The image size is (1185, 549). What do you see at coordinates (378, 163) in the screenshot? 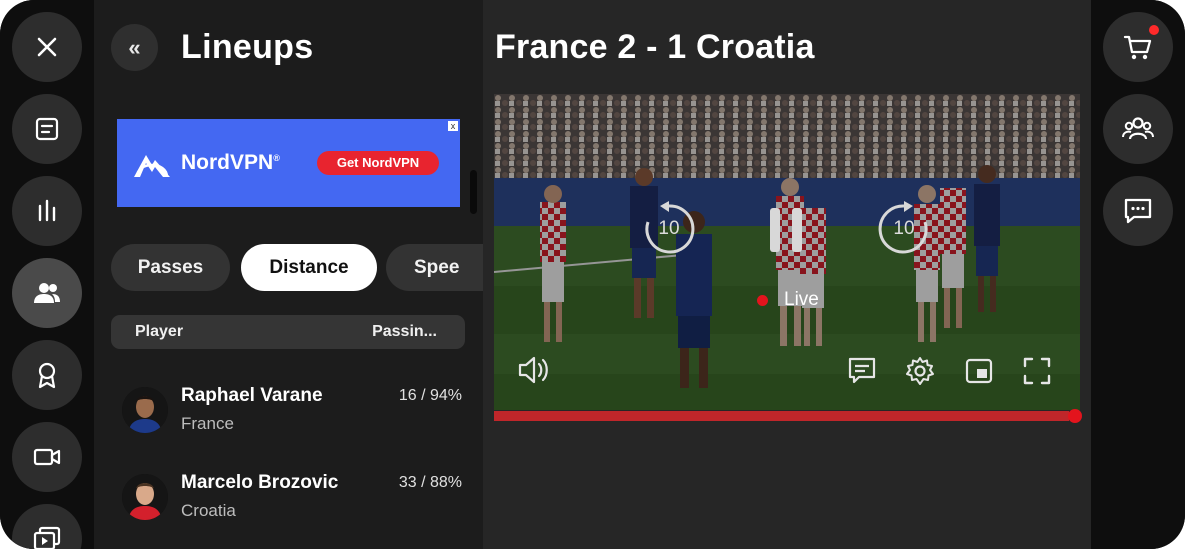
I see `ad-cta-button: Get NordVPN` at bounding box center [378, 163].